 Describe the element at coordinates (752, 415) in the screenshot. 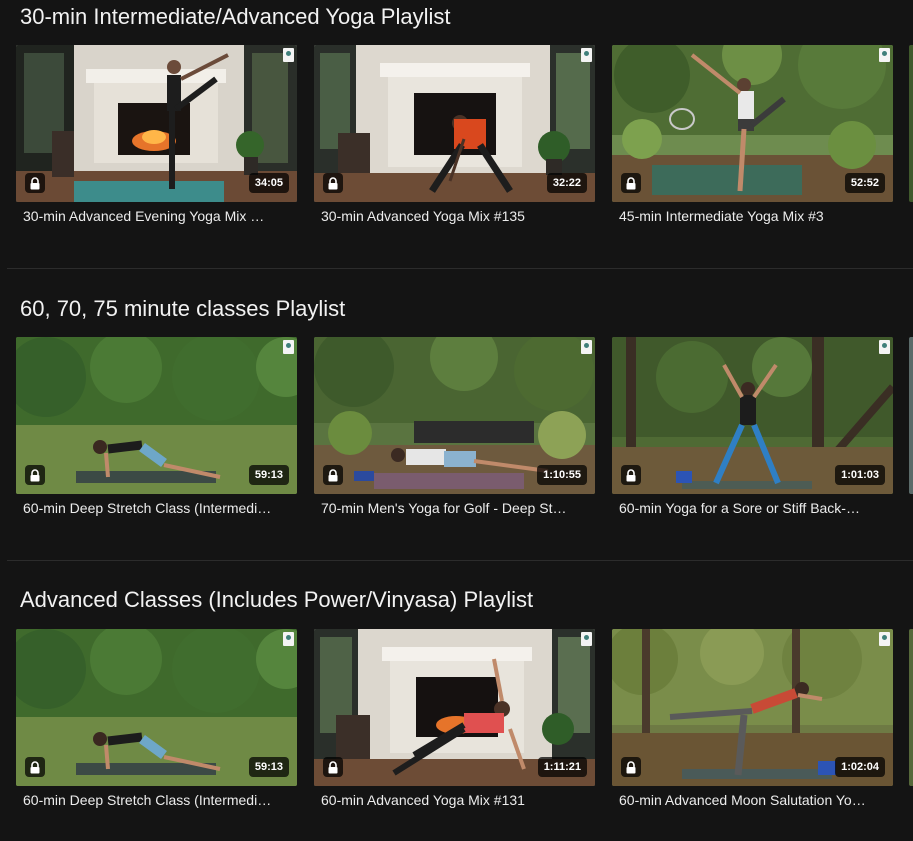

I see `video-thumbnail: 1:01:03` at that location.